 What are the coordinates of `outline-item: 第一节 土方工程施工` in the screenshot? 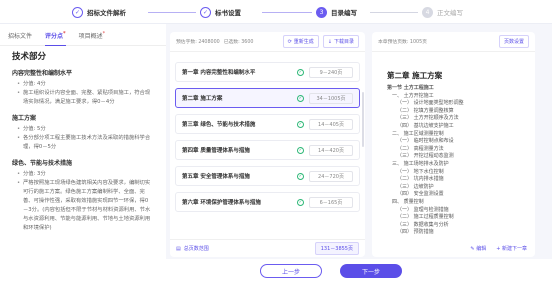 It's located at (461, 89).